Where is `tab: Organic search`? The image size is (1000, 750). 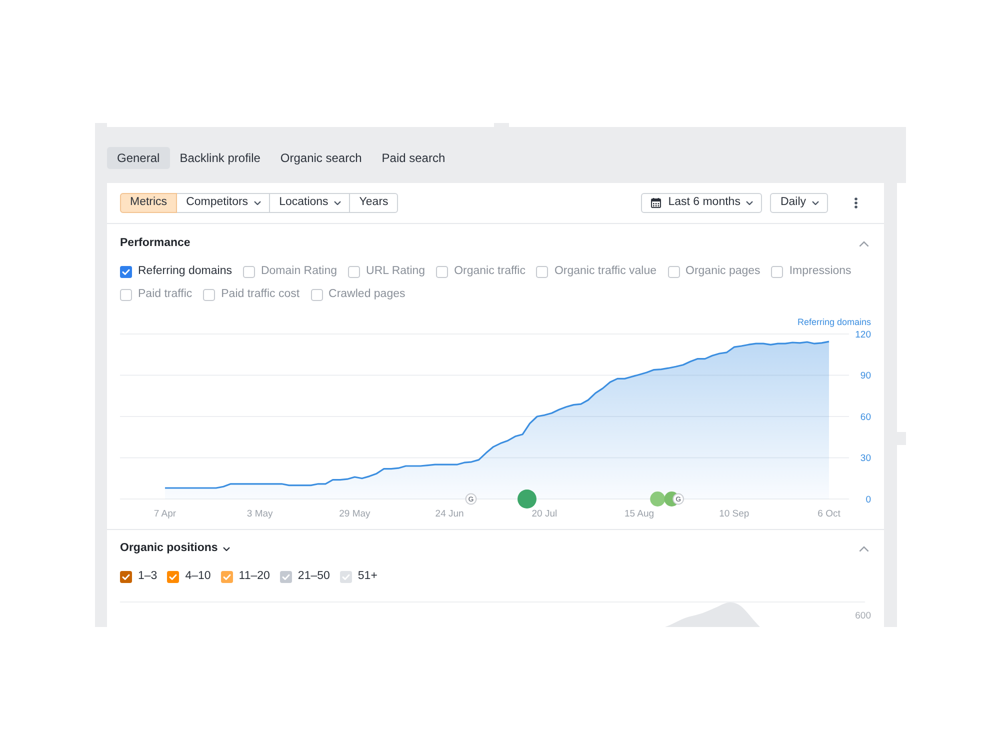 tab: Organic search is located at coordinates (321, 158).